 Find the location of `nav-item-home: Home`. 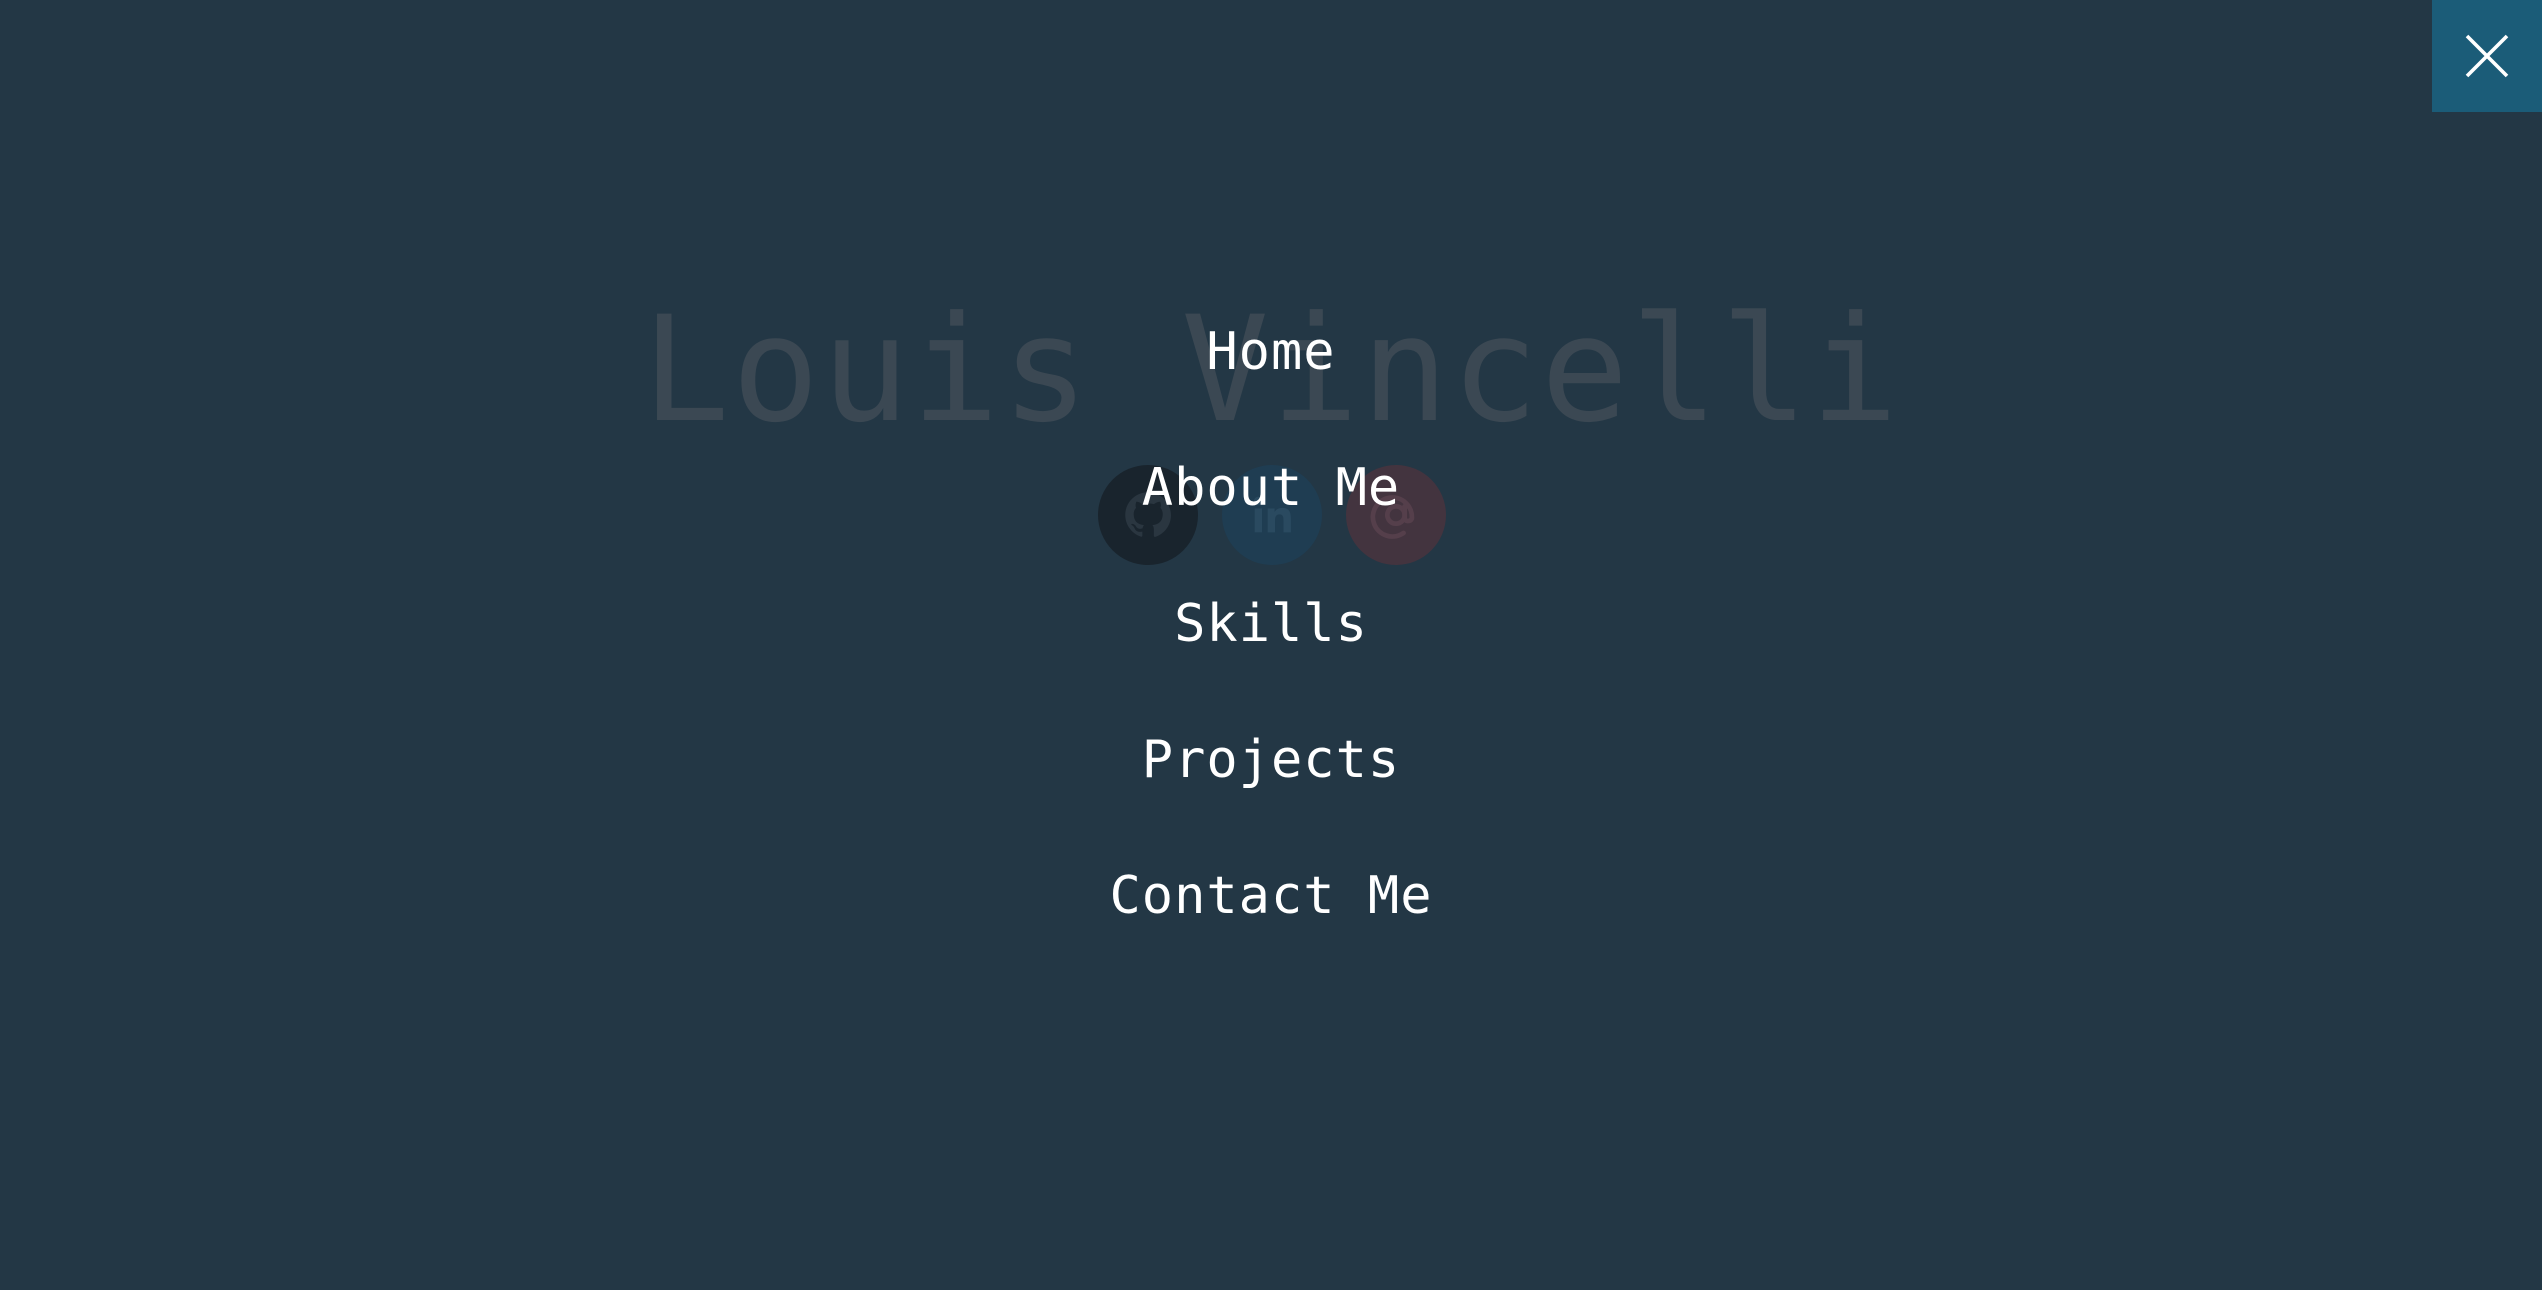

nav-item-home: Home is located at coordinates (1271, 380).